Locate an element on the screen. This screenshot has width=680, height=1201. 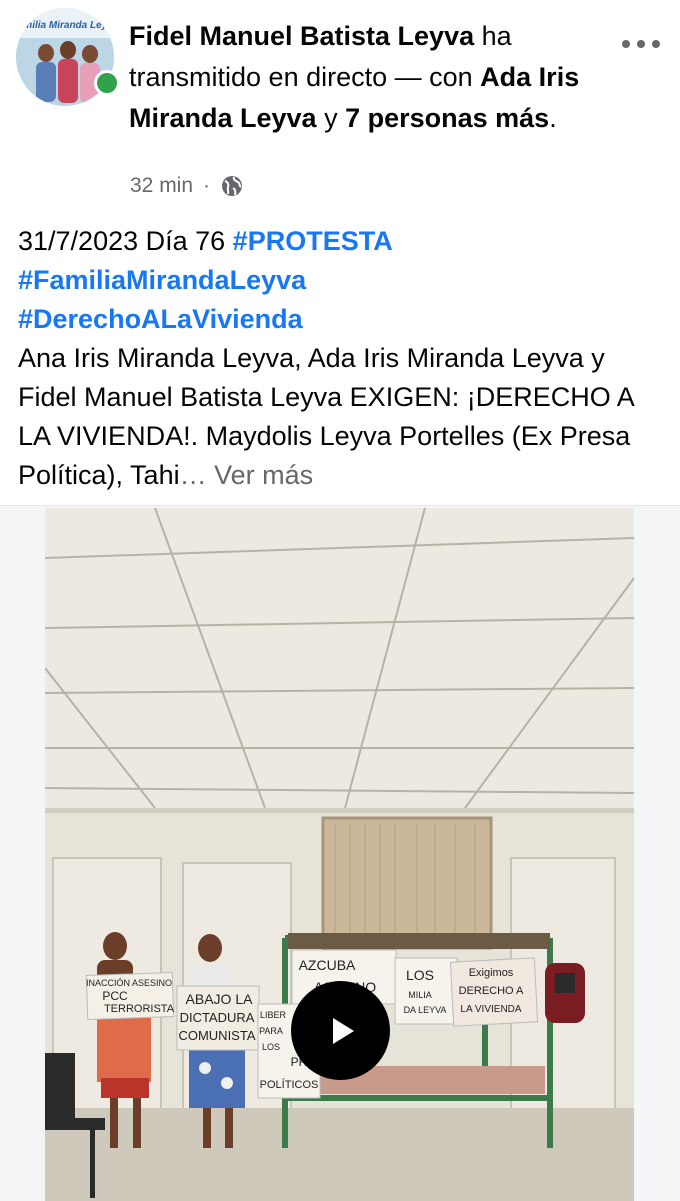
sign1-line2: PCC is located at coordinates (115, 996).